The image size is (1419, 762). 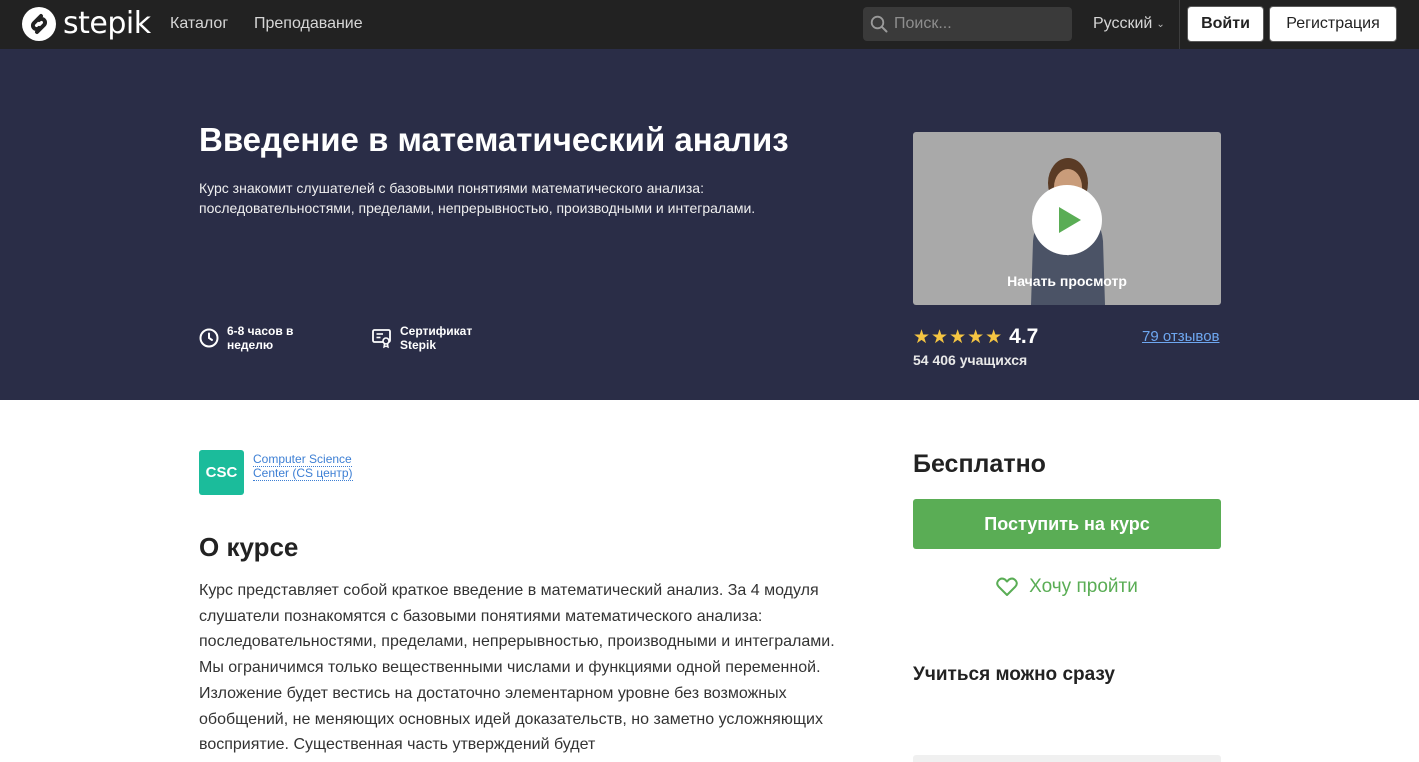 I want to click on course-promo-video: Начать просмотр, so click(x=1067, y=218).